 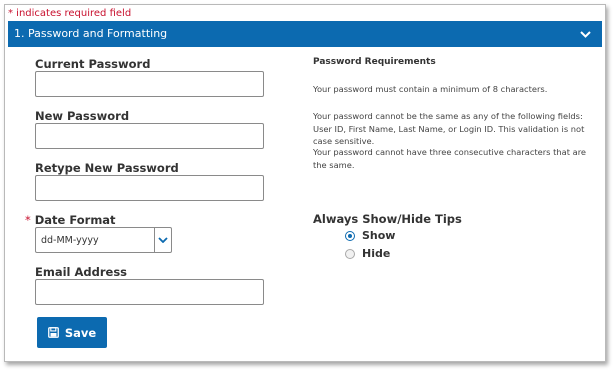 I want to click on save-icon, so click(x=53, y=332).